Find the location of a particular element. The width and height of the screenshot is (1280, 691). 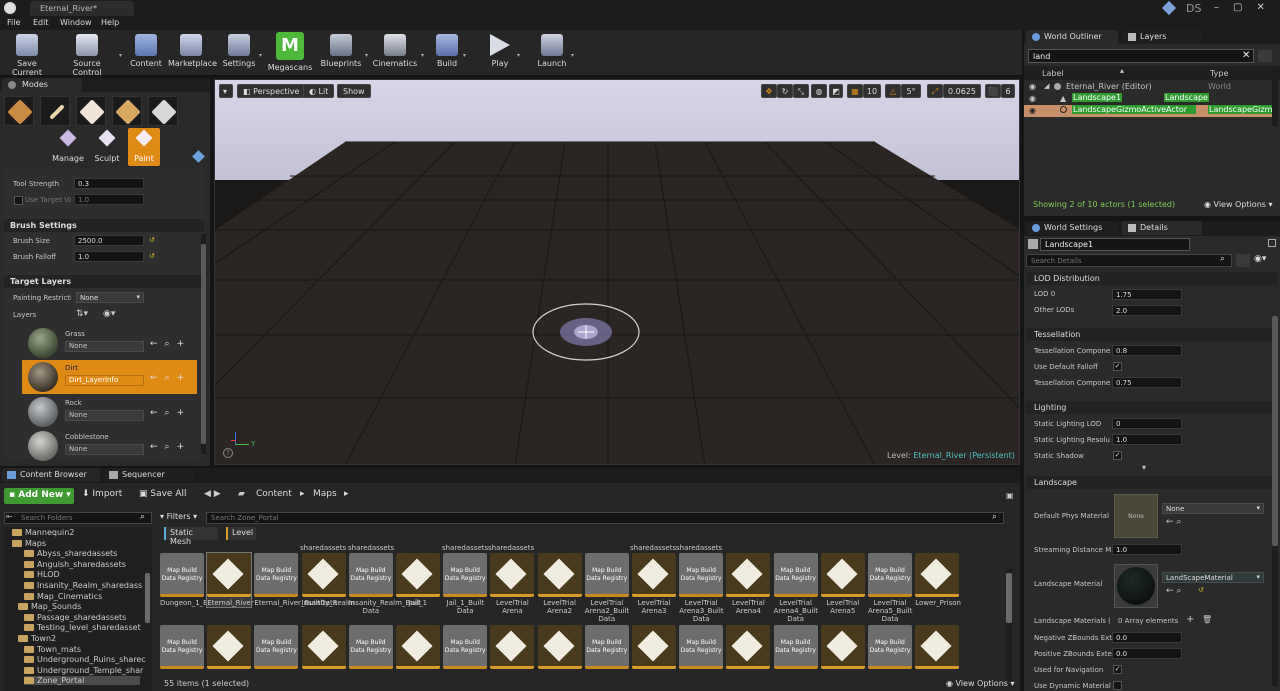

marketplace-button: Marketplace is located at coordinates (192, 51).